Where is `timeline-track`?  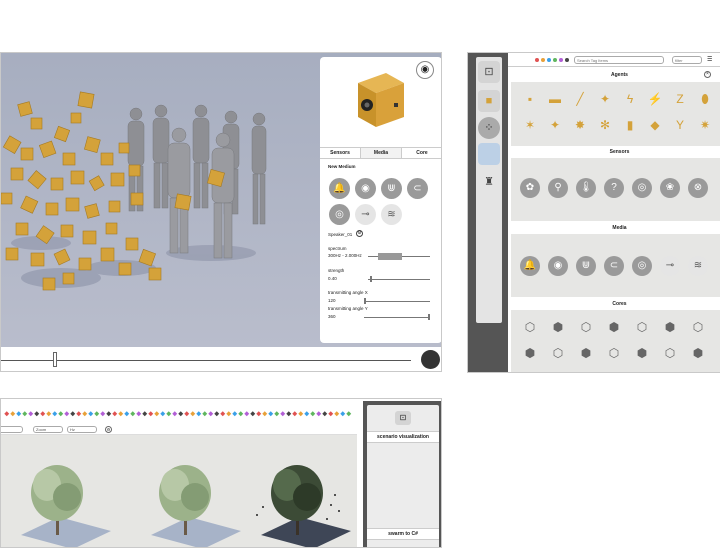
timeline-track is located at coordinates (206, 360).